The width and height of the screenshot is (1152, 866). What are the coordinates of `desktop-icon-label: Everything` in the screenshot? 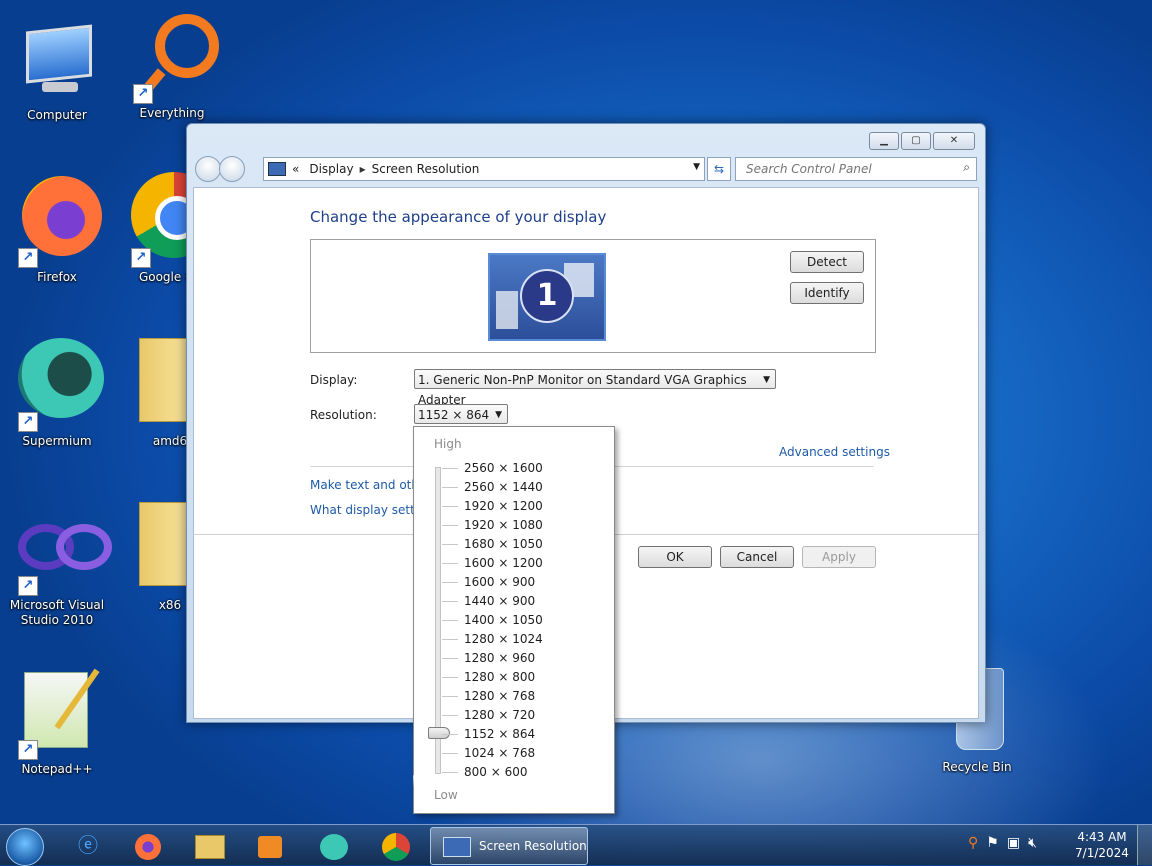 It's located at (172, 113).